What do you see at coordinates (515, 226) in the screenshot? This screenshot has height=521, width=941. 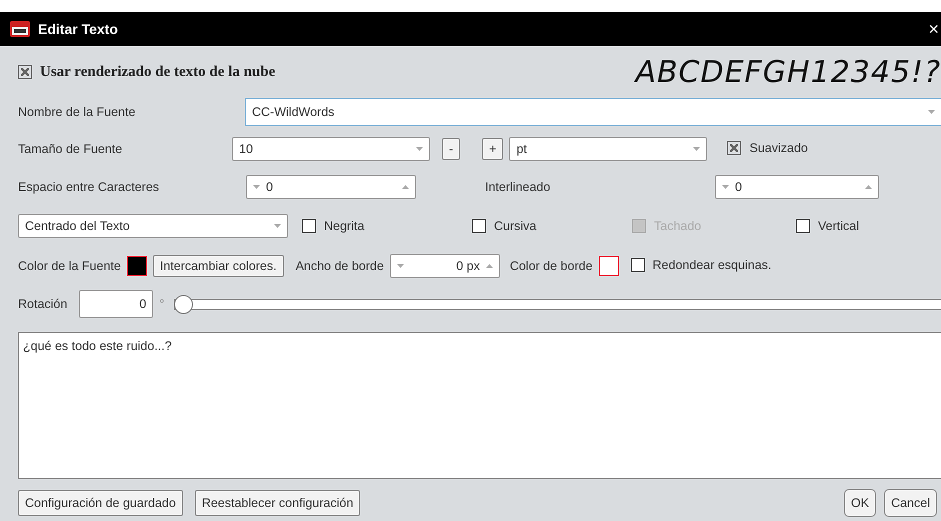 I see `checkbox-label: Cursiva` at bounding box center [515, 226].